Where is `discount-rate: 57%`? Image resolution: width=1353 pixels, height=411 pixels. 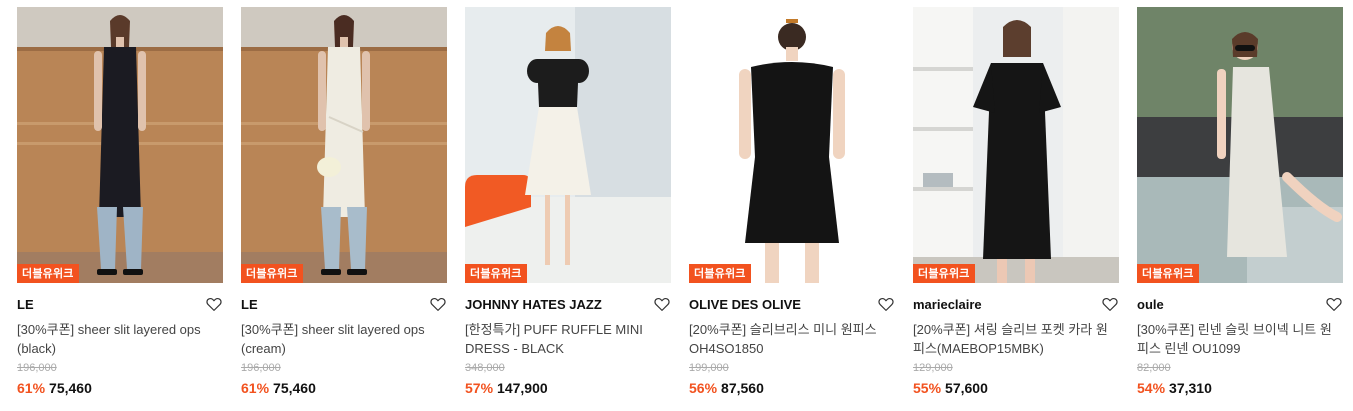
discount-rate: 57% is located at coordinates (479, 388).